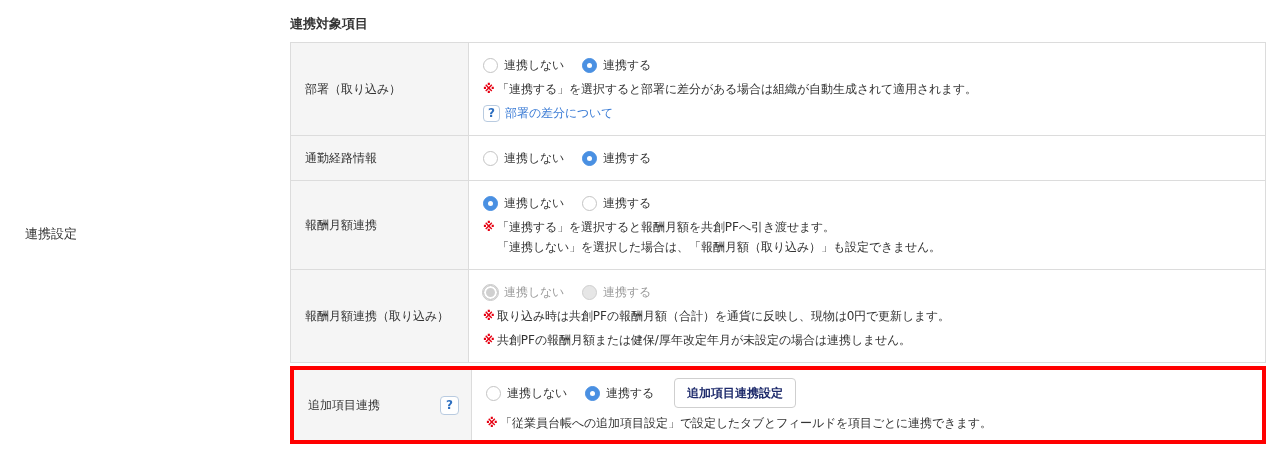  Describe the element at coordinates (51, 233) in the screenshot. I see `section-label: 連携設定` at that location.